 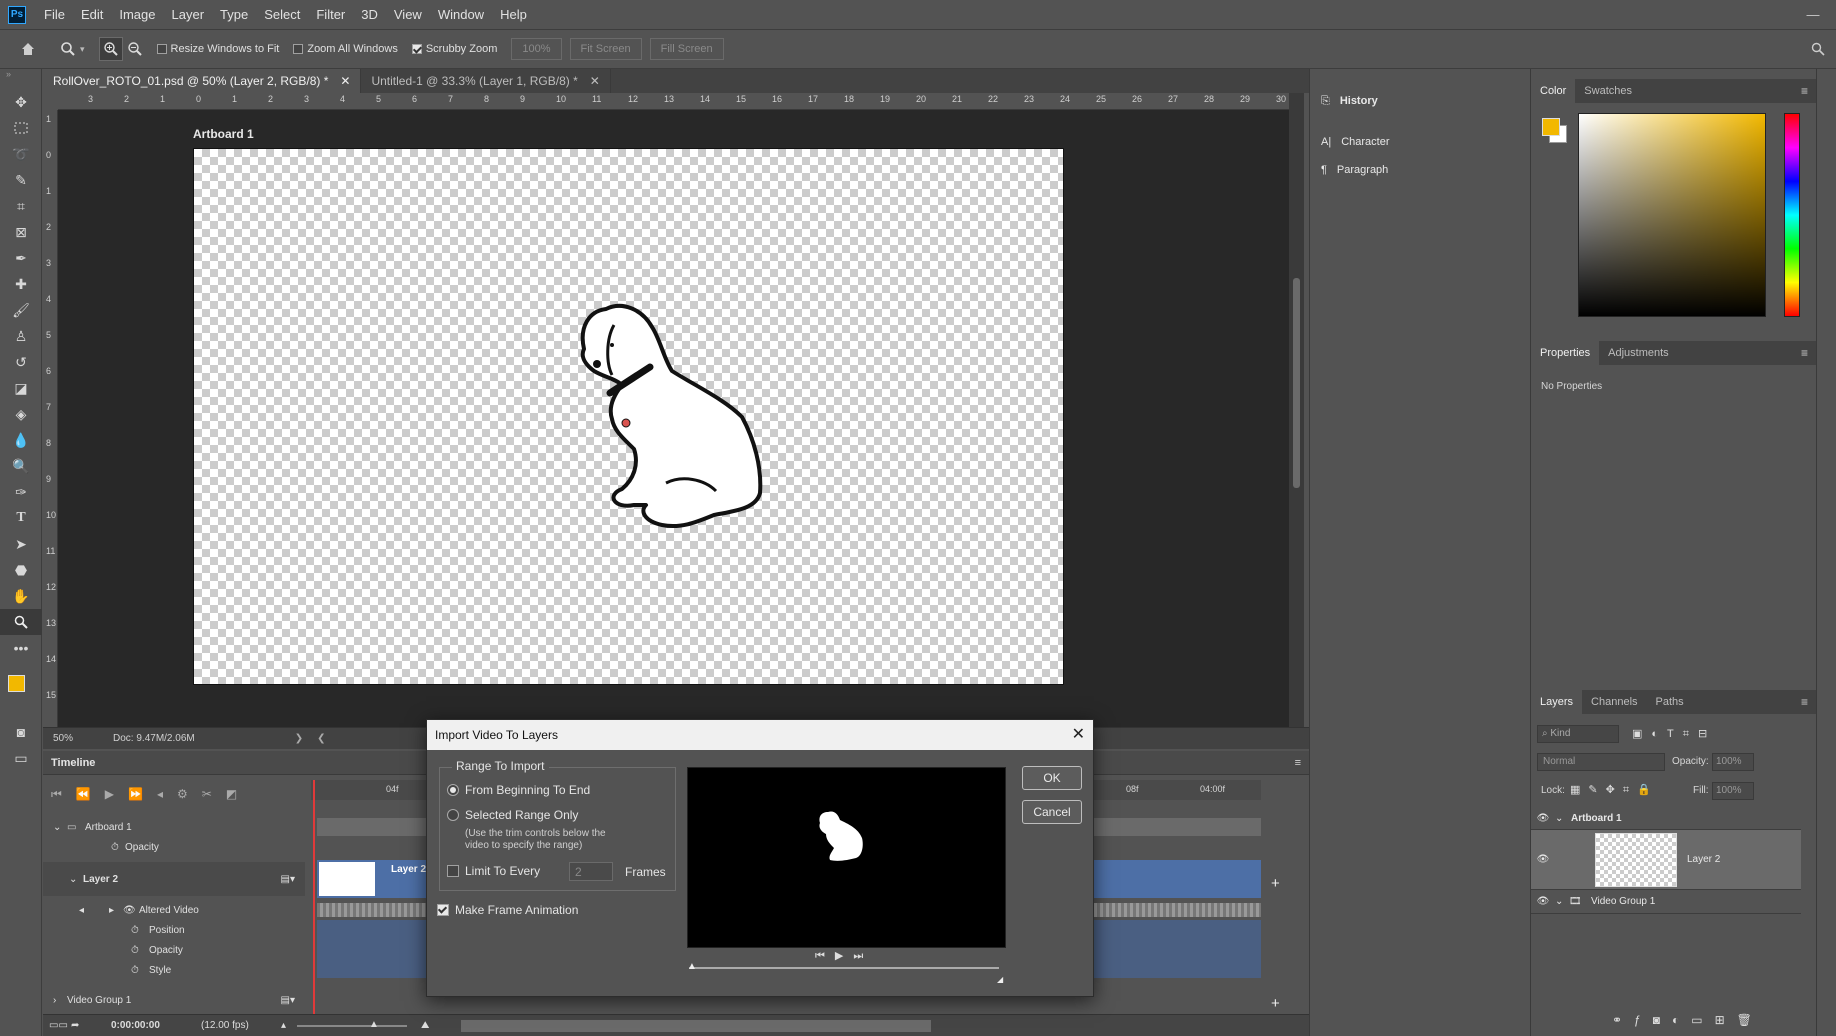 What do you see at coordinates (1674, 734) in the screenshot?
I see `layer-filter-icons: ▣◐T⌗⊟` at bounding box center [1674, 734].